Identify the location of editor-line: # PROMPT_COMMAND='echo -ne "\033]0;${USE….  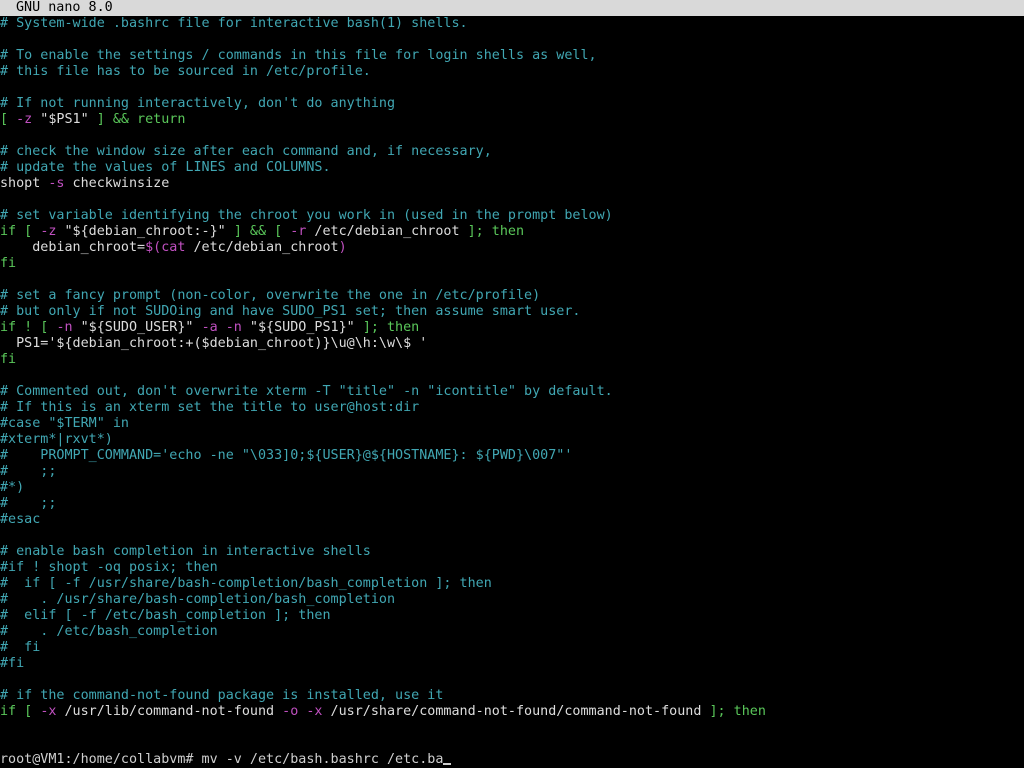
(512, 456).